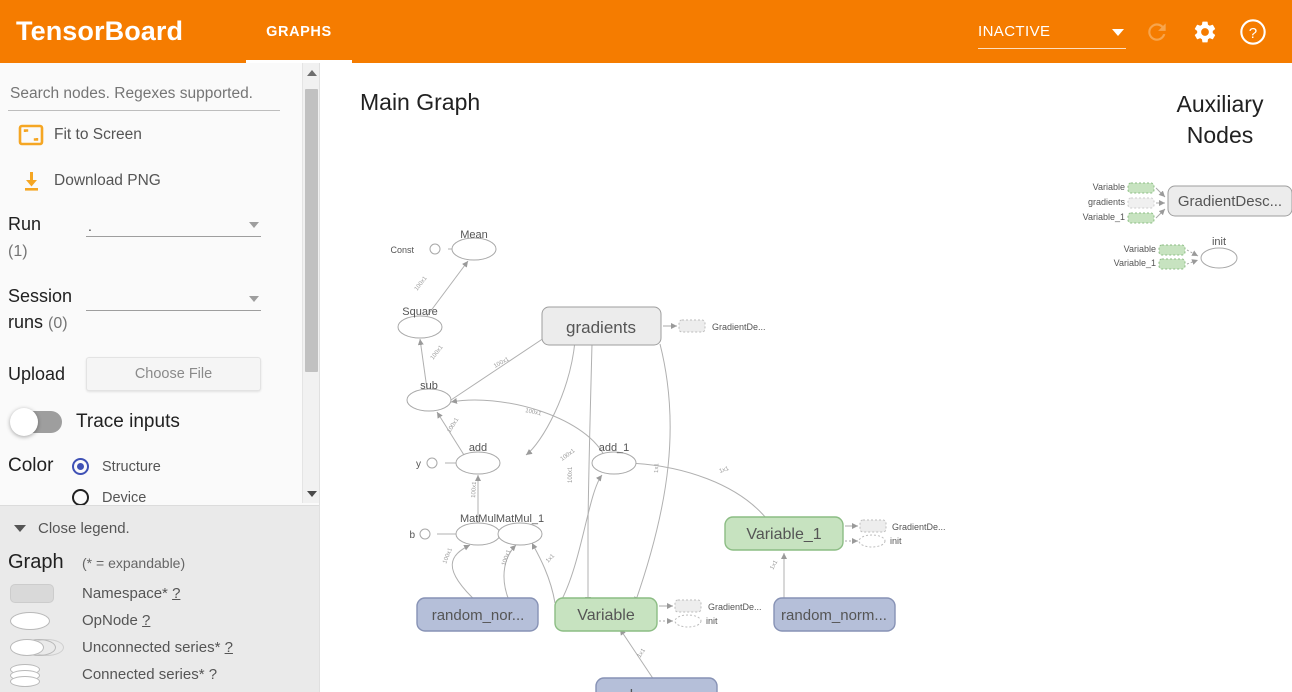 This screenshot has height=692, width=1292. Describe the element at coordinates (1140, 249) in the screenshot. I see `aux-init-input-label-variable: Variable` at that location.